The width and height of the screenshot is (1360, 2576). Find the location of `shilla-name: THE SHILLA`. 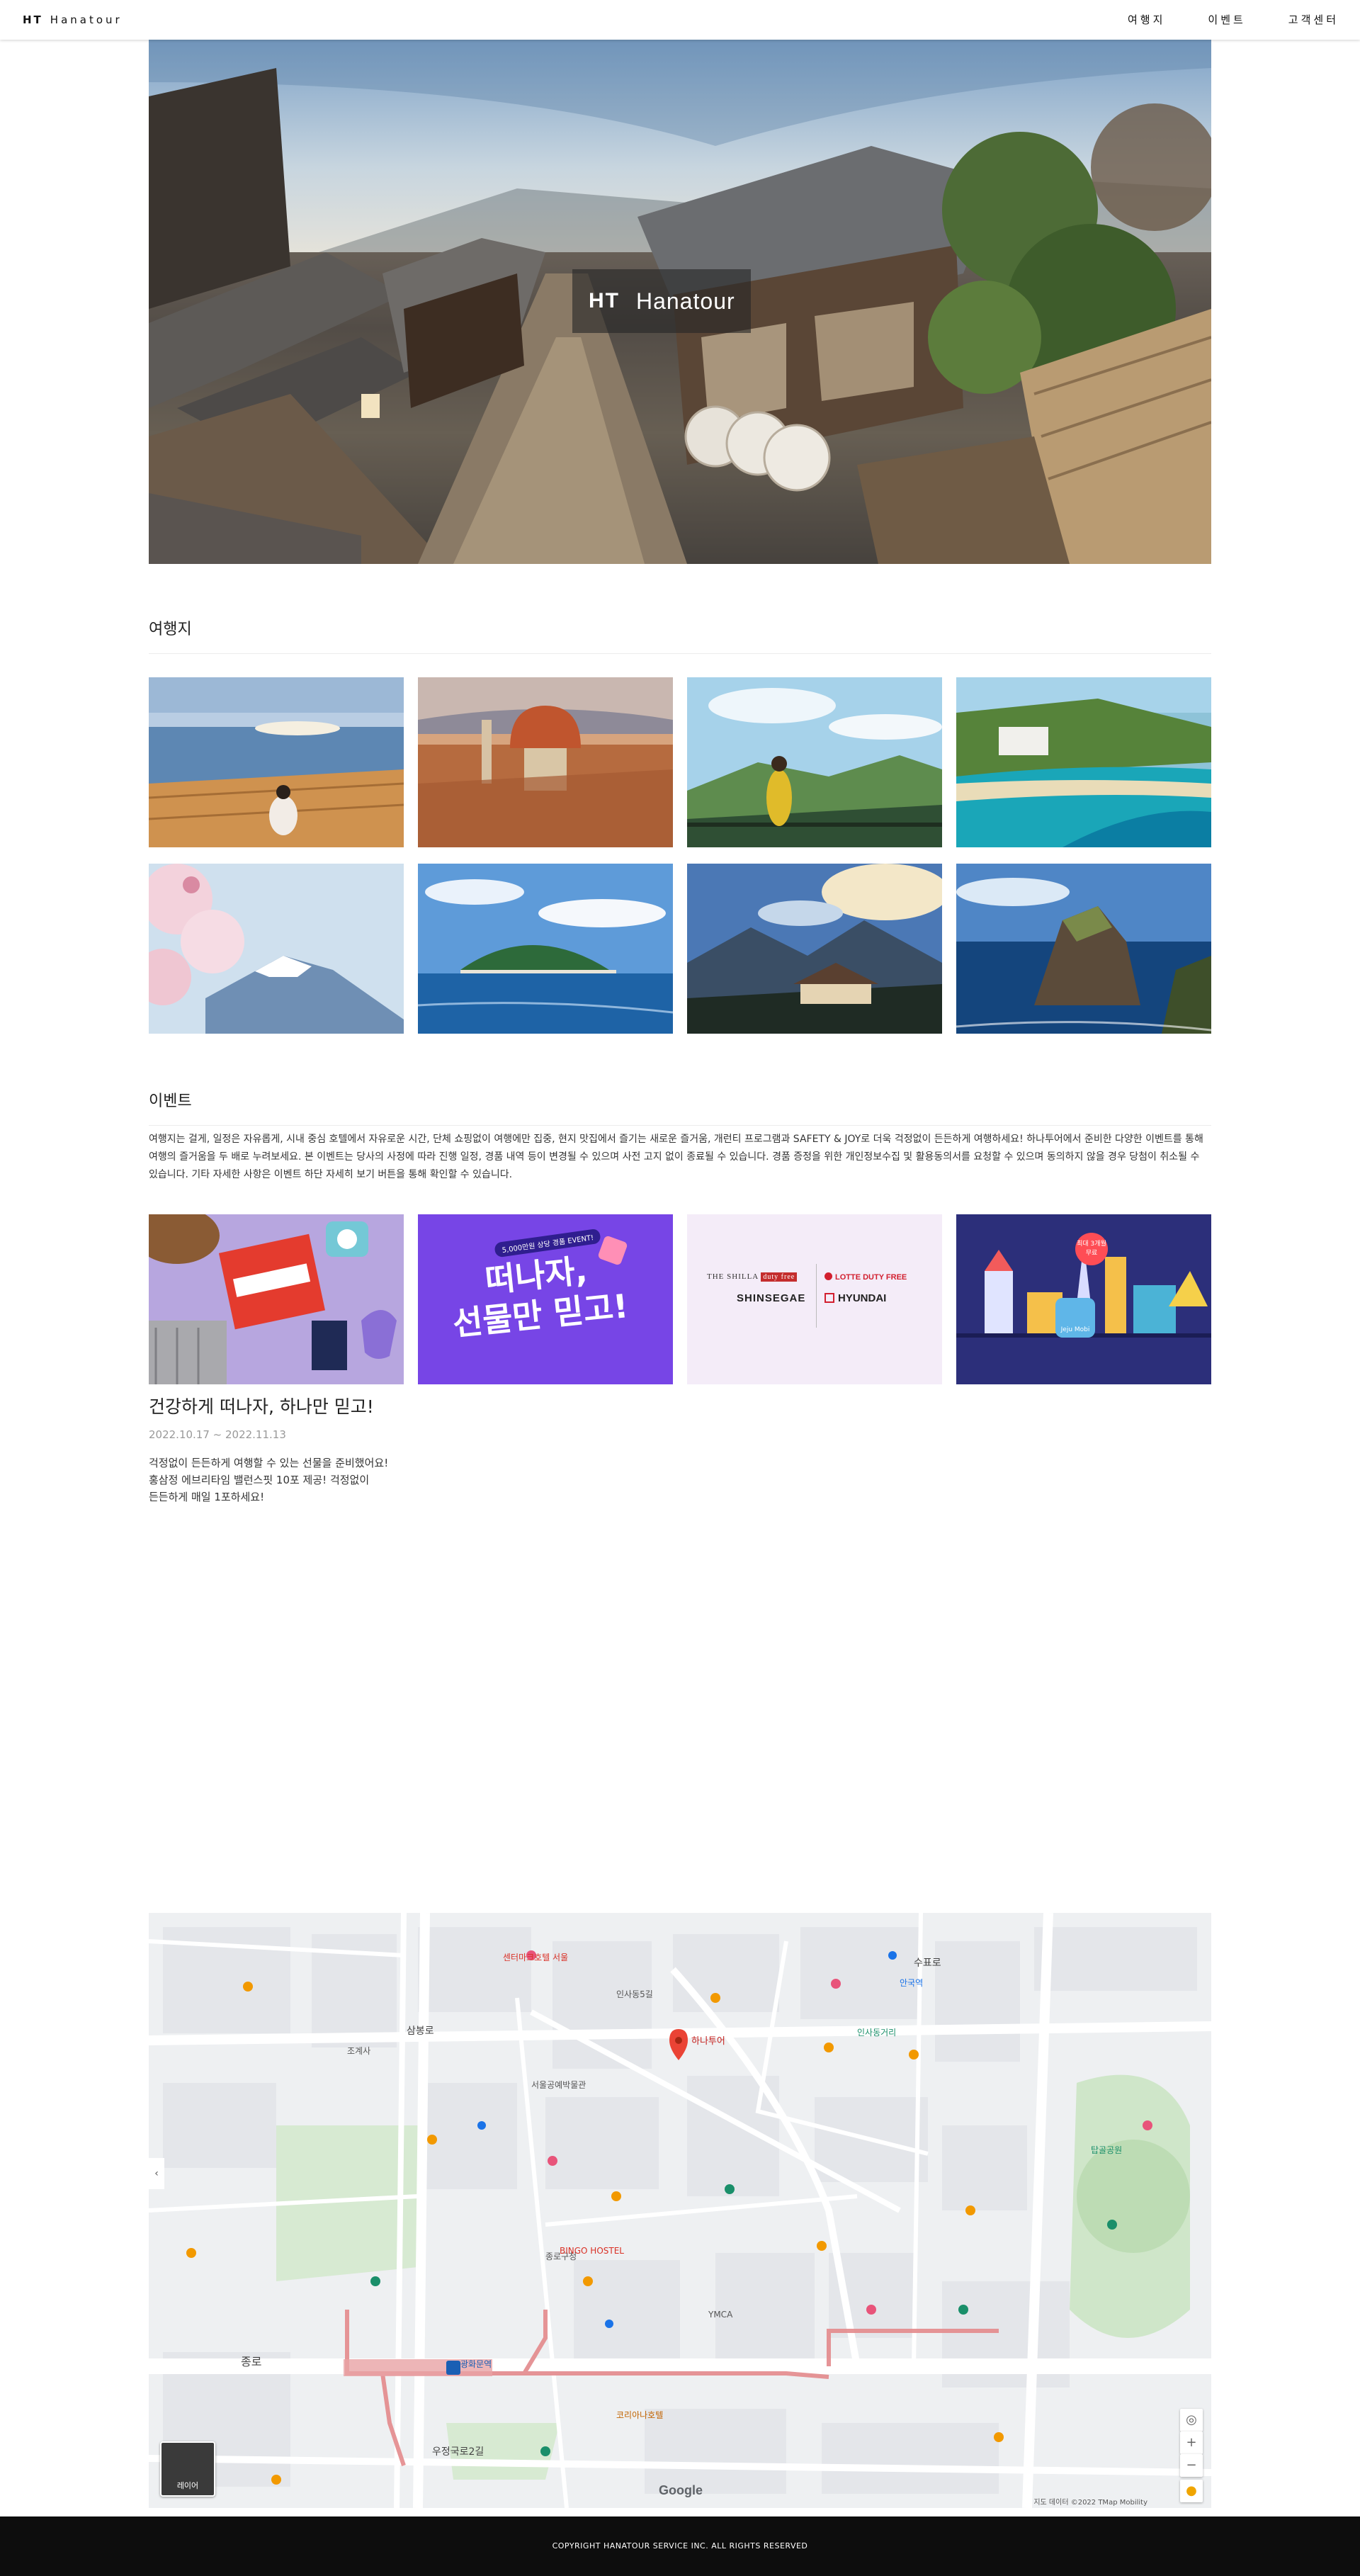

shilla-name: THE SHILLA is located at coordinates (733, 1276).